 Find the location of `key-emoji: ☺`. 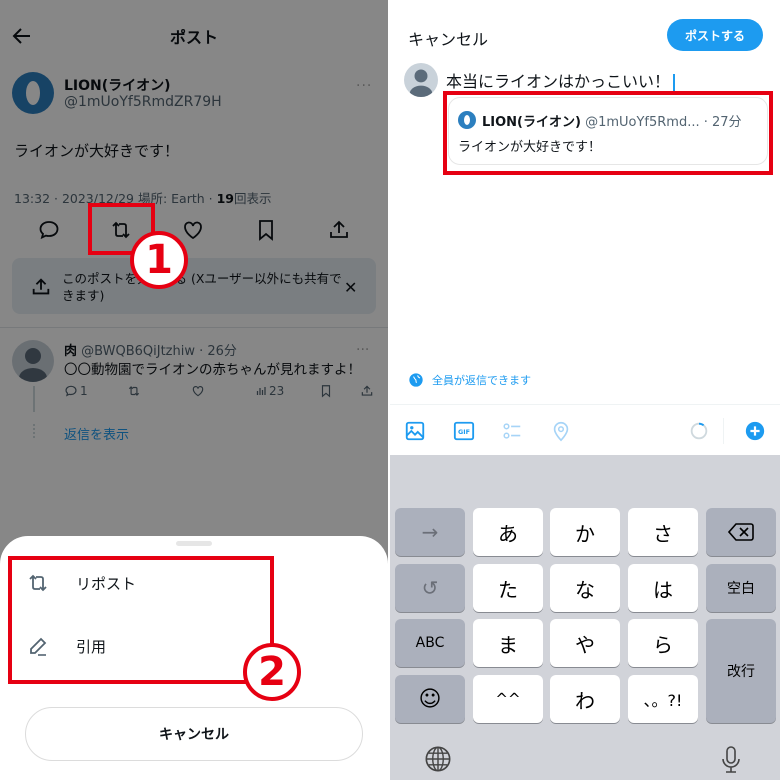

key-emoji: ☺ is located at coordinates (430, 699).